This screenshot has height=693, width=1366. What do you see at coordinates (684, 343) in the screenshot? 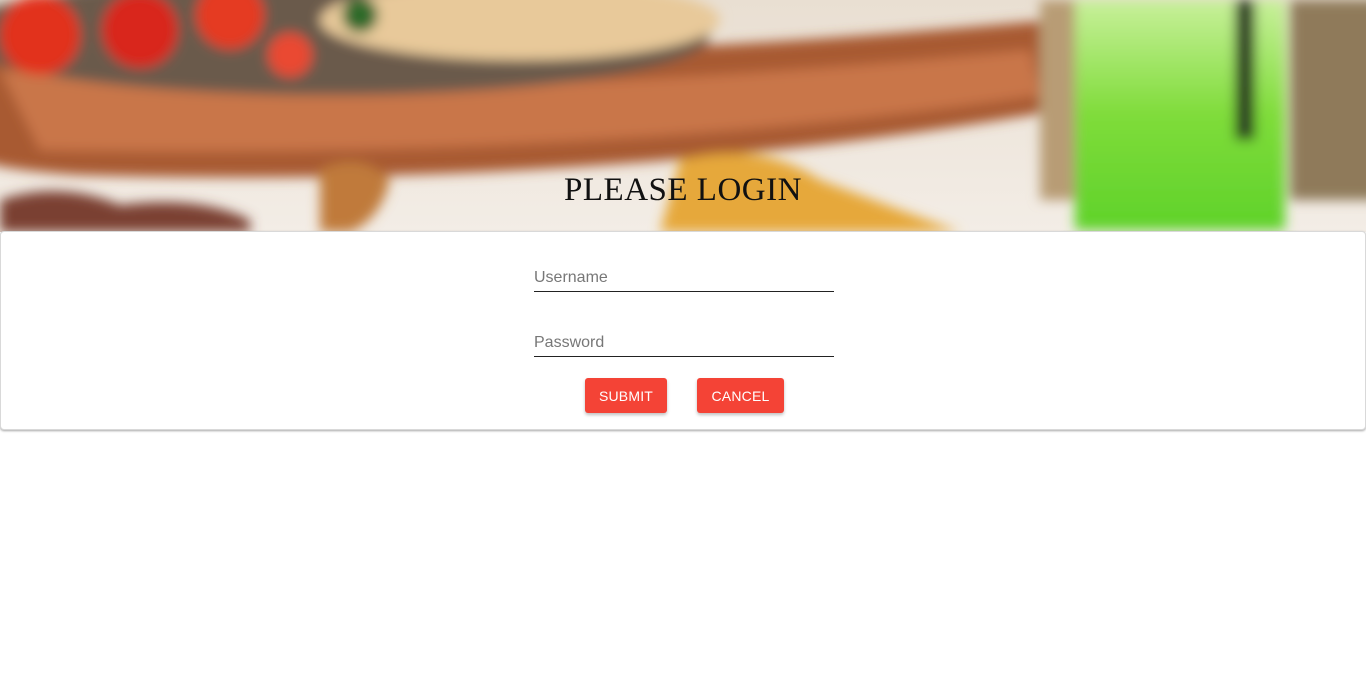
I see `password-input` at bounding box center [684, 343].